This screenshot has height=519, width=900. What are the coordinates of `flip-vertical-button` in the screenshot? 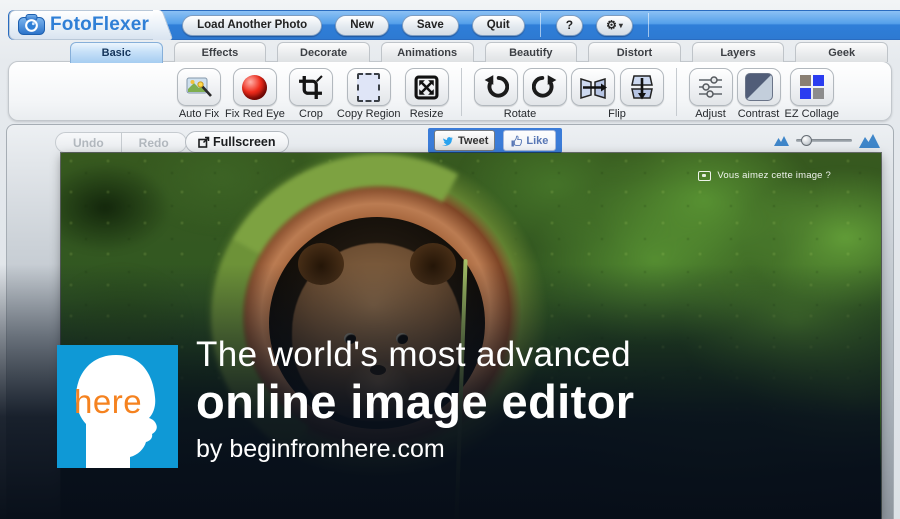 It's located at (641, 87).